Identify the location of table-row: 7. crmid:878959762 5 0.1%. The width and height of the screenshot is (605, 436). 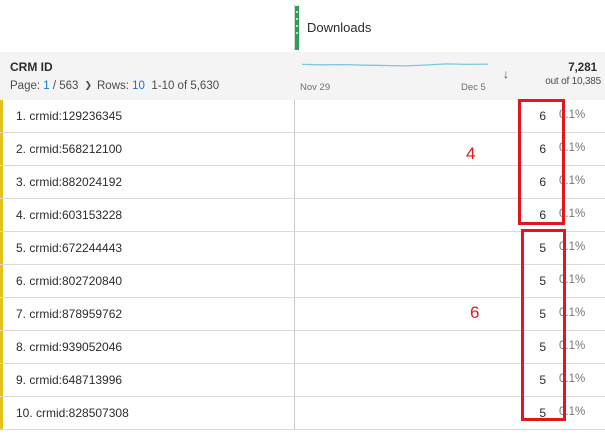
(302, 314).